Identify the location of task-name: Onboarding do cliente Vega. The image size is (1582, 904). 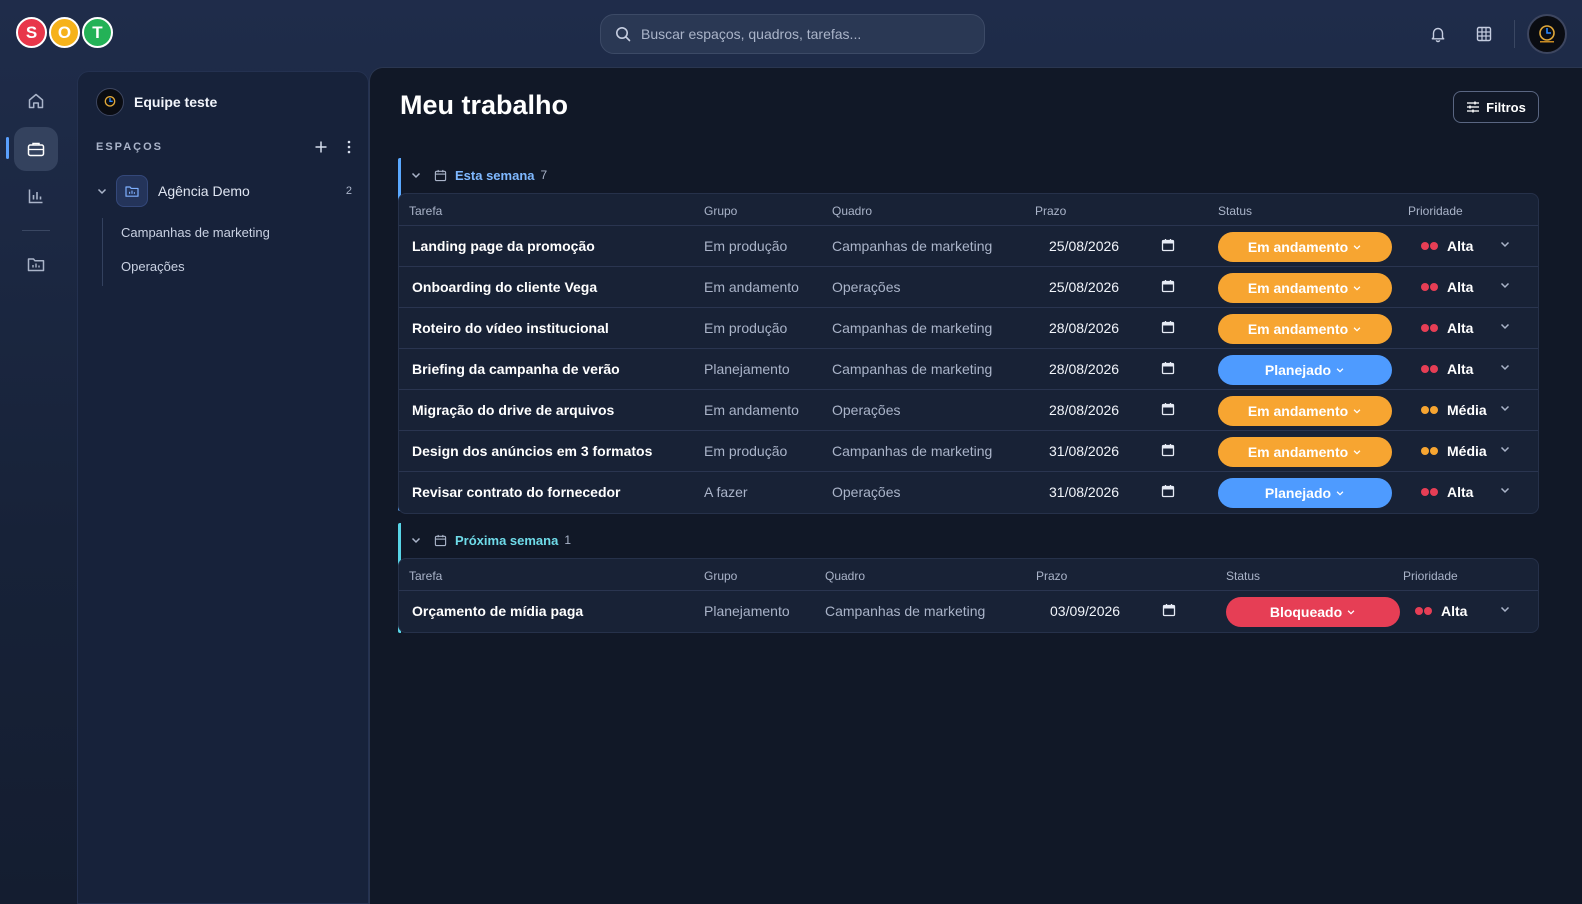
(504, 287).